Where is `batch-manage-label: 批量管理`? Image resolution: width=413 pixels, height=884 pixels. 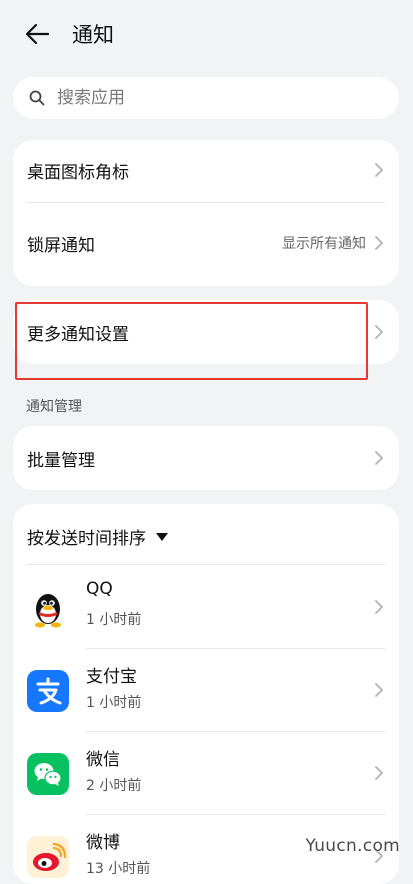 batch-manage-label: 批量管理 is located at coordinates (61, 460).